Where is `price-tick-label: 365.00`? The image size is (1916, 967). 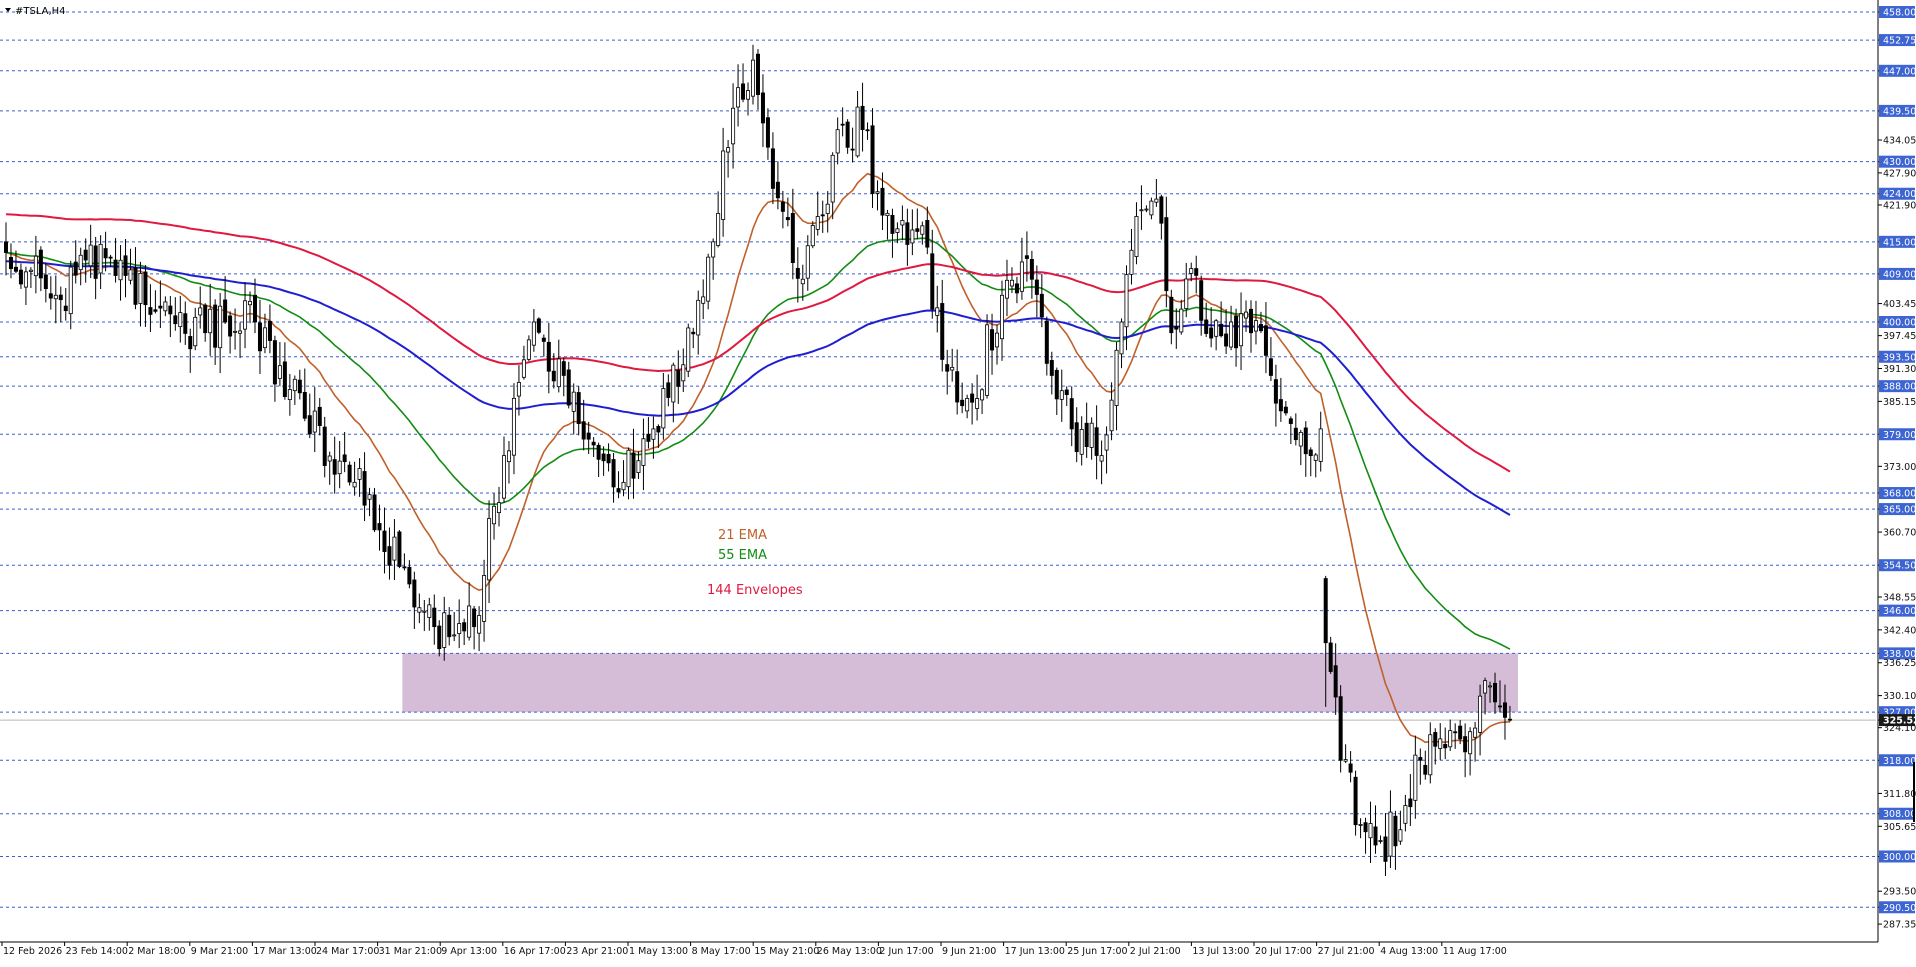
price-tick-label: 365.00 is located at coordinates (1899, 510).